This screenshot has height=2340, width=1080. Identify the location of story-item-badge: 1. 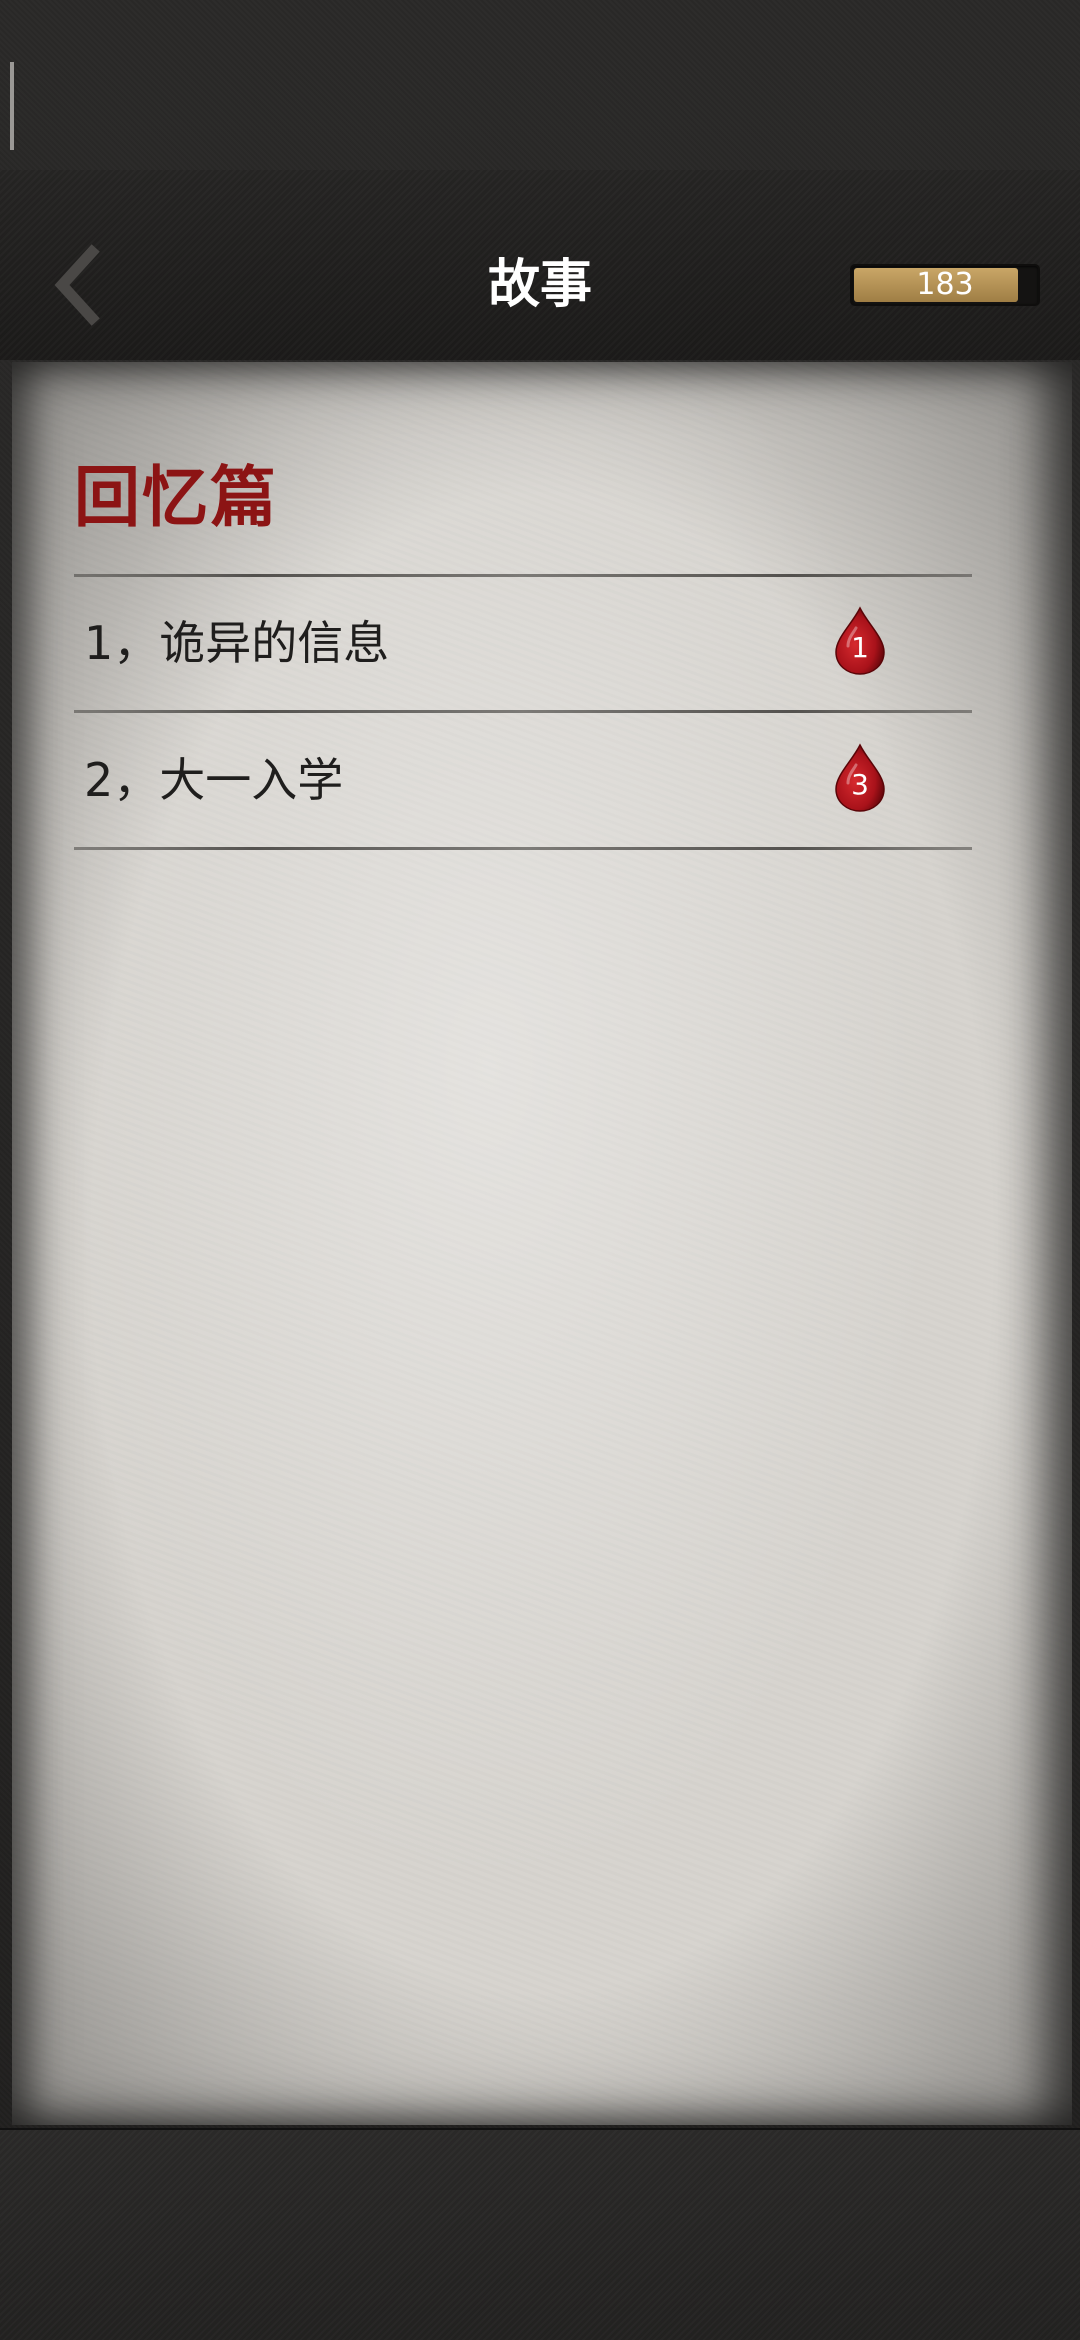
(860, 641).